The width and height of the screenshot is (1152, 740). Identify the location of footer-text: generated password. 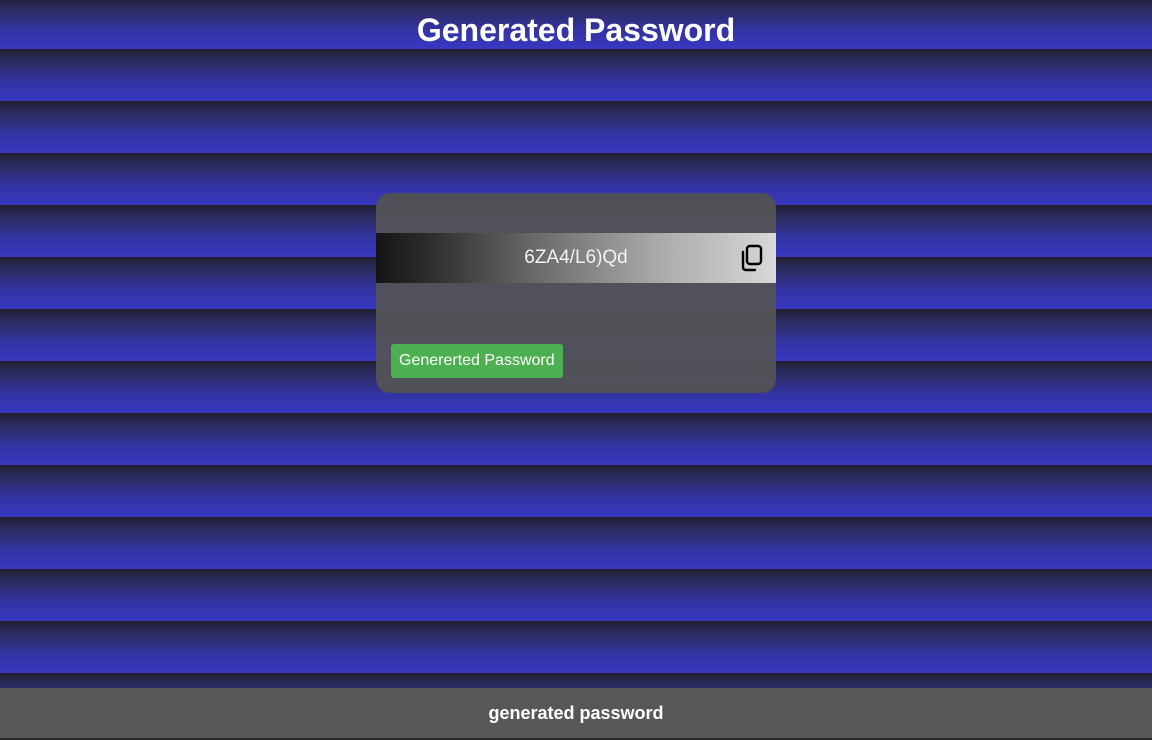
(576, 713).